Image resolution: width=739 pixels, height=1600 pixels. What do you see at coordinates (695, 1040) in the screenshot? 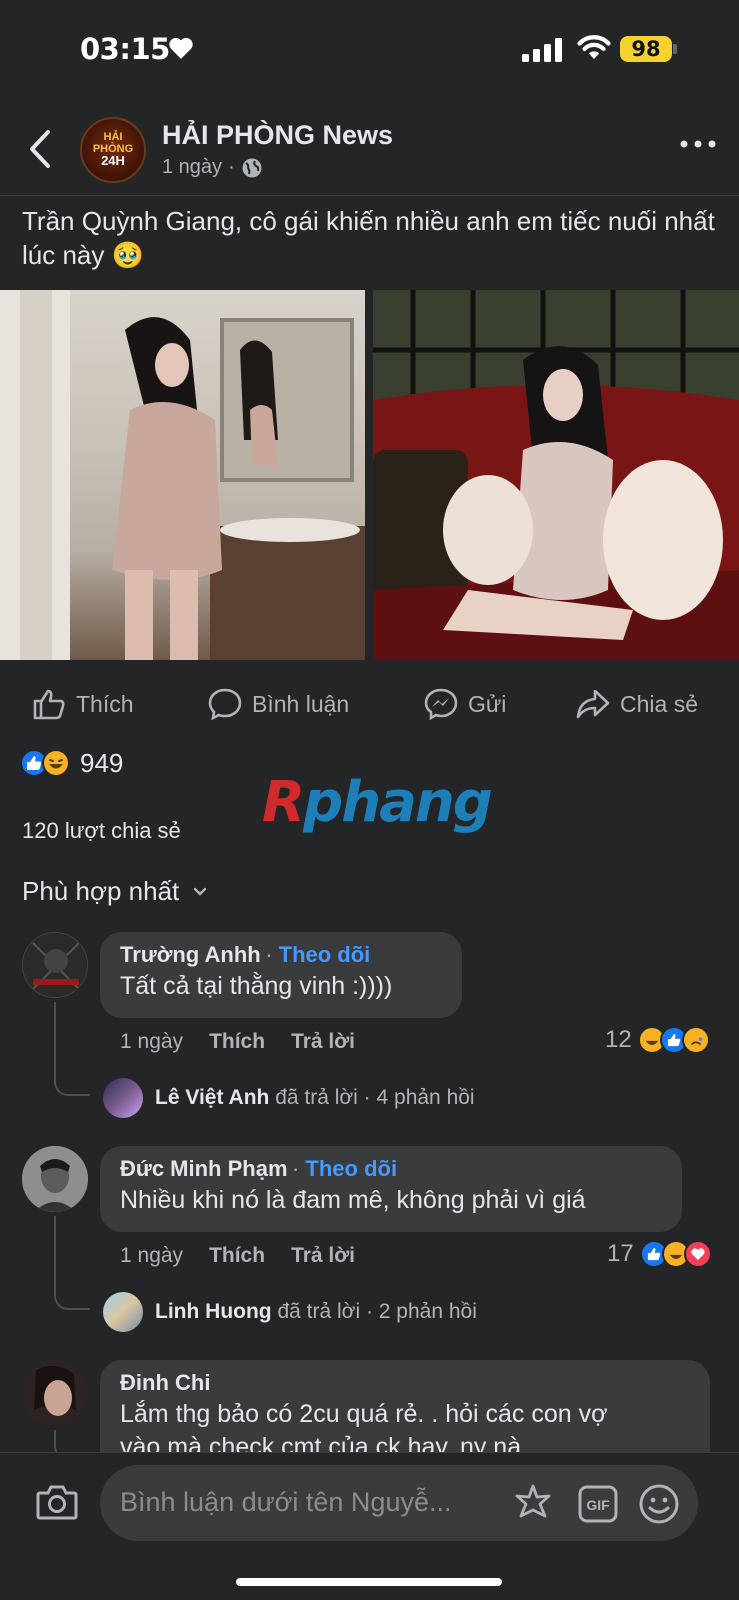
I see `sad-reaction-icon` at bounding box center [695, 1040].